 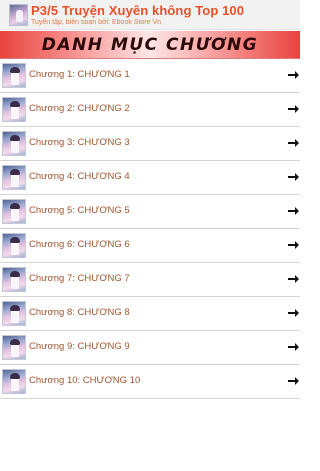 I want to click on app-title: P3/5 Truyện Xuyên không Top 100, so click(x=138, y=10).